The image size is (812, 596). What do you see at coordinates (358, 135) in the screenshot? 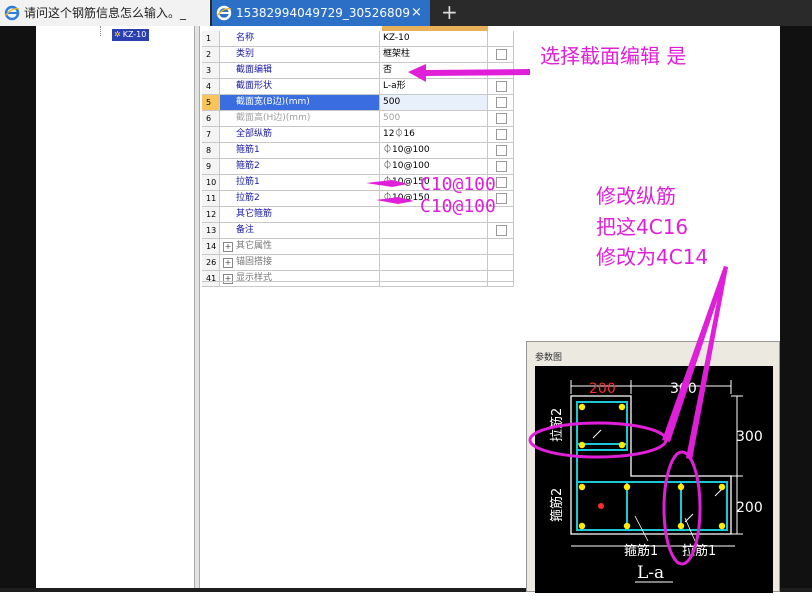
I see `property-row: 7 全部纵筋 12⏀16` at bounding box center [358, 135].